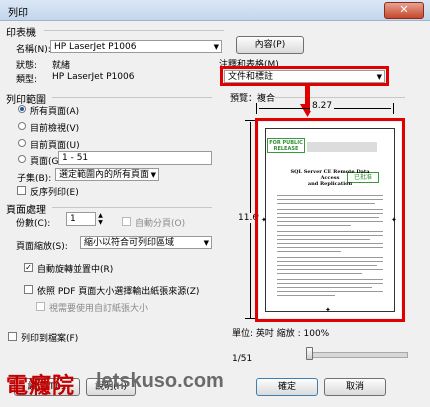 This screenshot has width=430, height=407. I want to click on copies-input: 1, so click(81, 219).